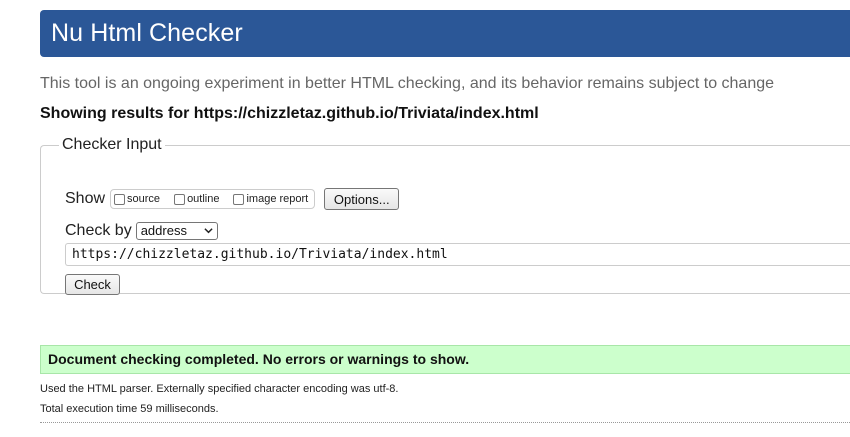 The height and width of the screenshot is (437, 850). What do you see at coordinates (98, 230) in the screenshot?
I see `check-by-label: Check by` at bounding box center [98, 230].